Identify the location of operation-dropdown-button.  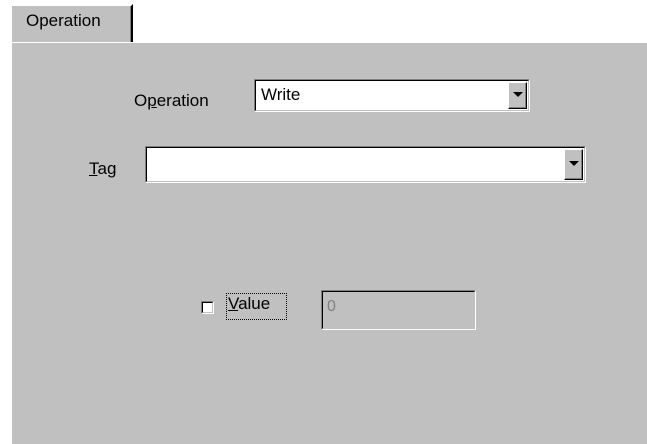
(517, 95).